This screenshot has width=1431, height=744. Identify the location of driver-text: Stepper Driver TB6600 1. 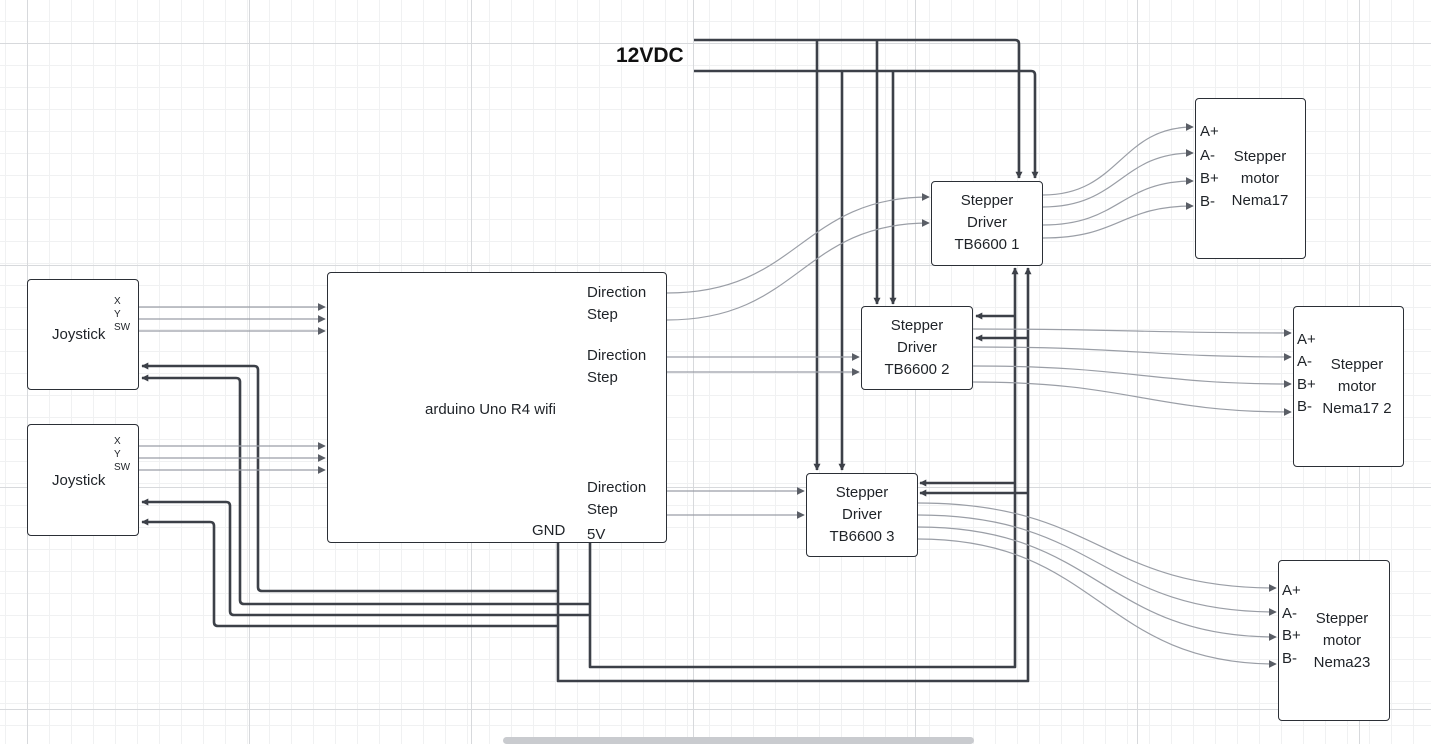
(987, 223).